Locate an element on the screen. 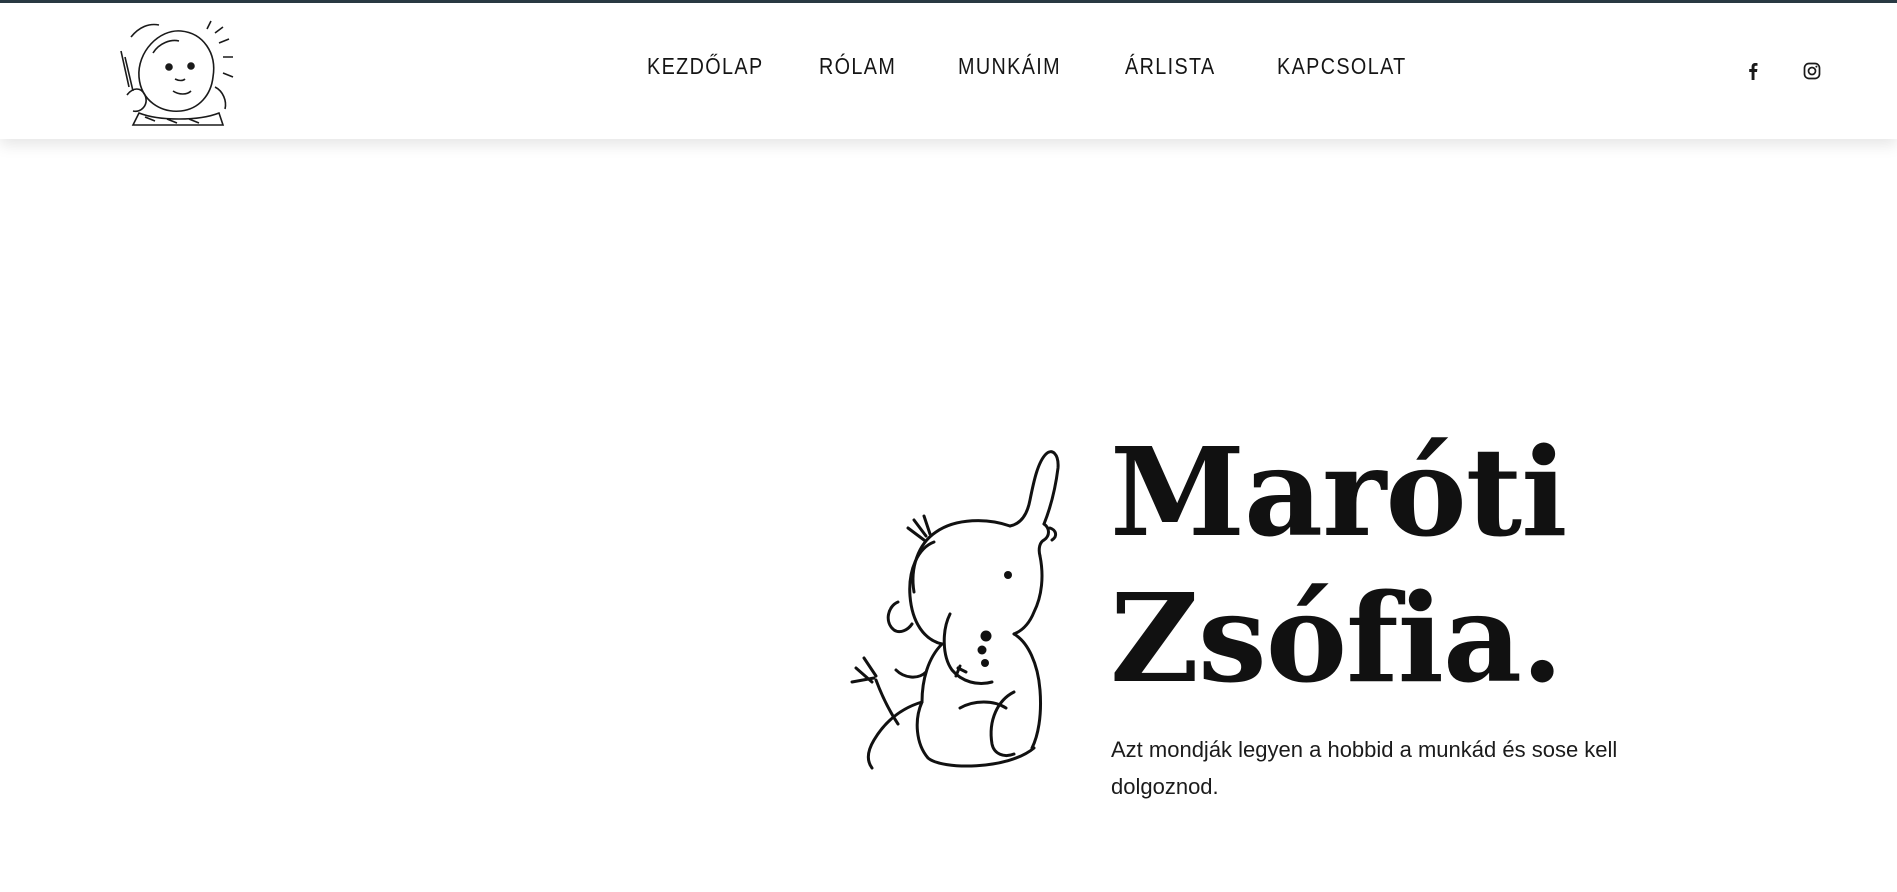 The height and width of the screenshot is (892, 1897). nav-item-munkaim: MUNKÁIM is located at coordinates (1009, 66).